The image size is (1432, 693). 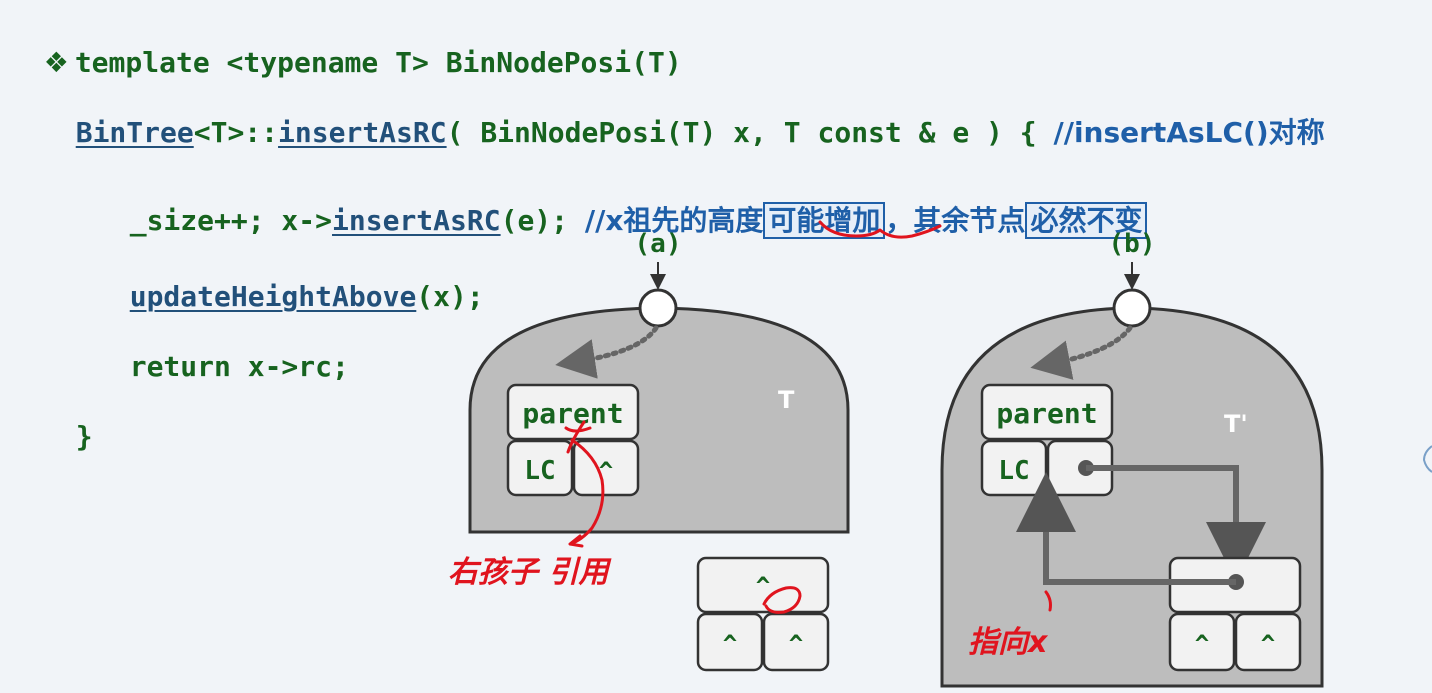 I want to click on label-b: (b), so click(x=1132, y=244).